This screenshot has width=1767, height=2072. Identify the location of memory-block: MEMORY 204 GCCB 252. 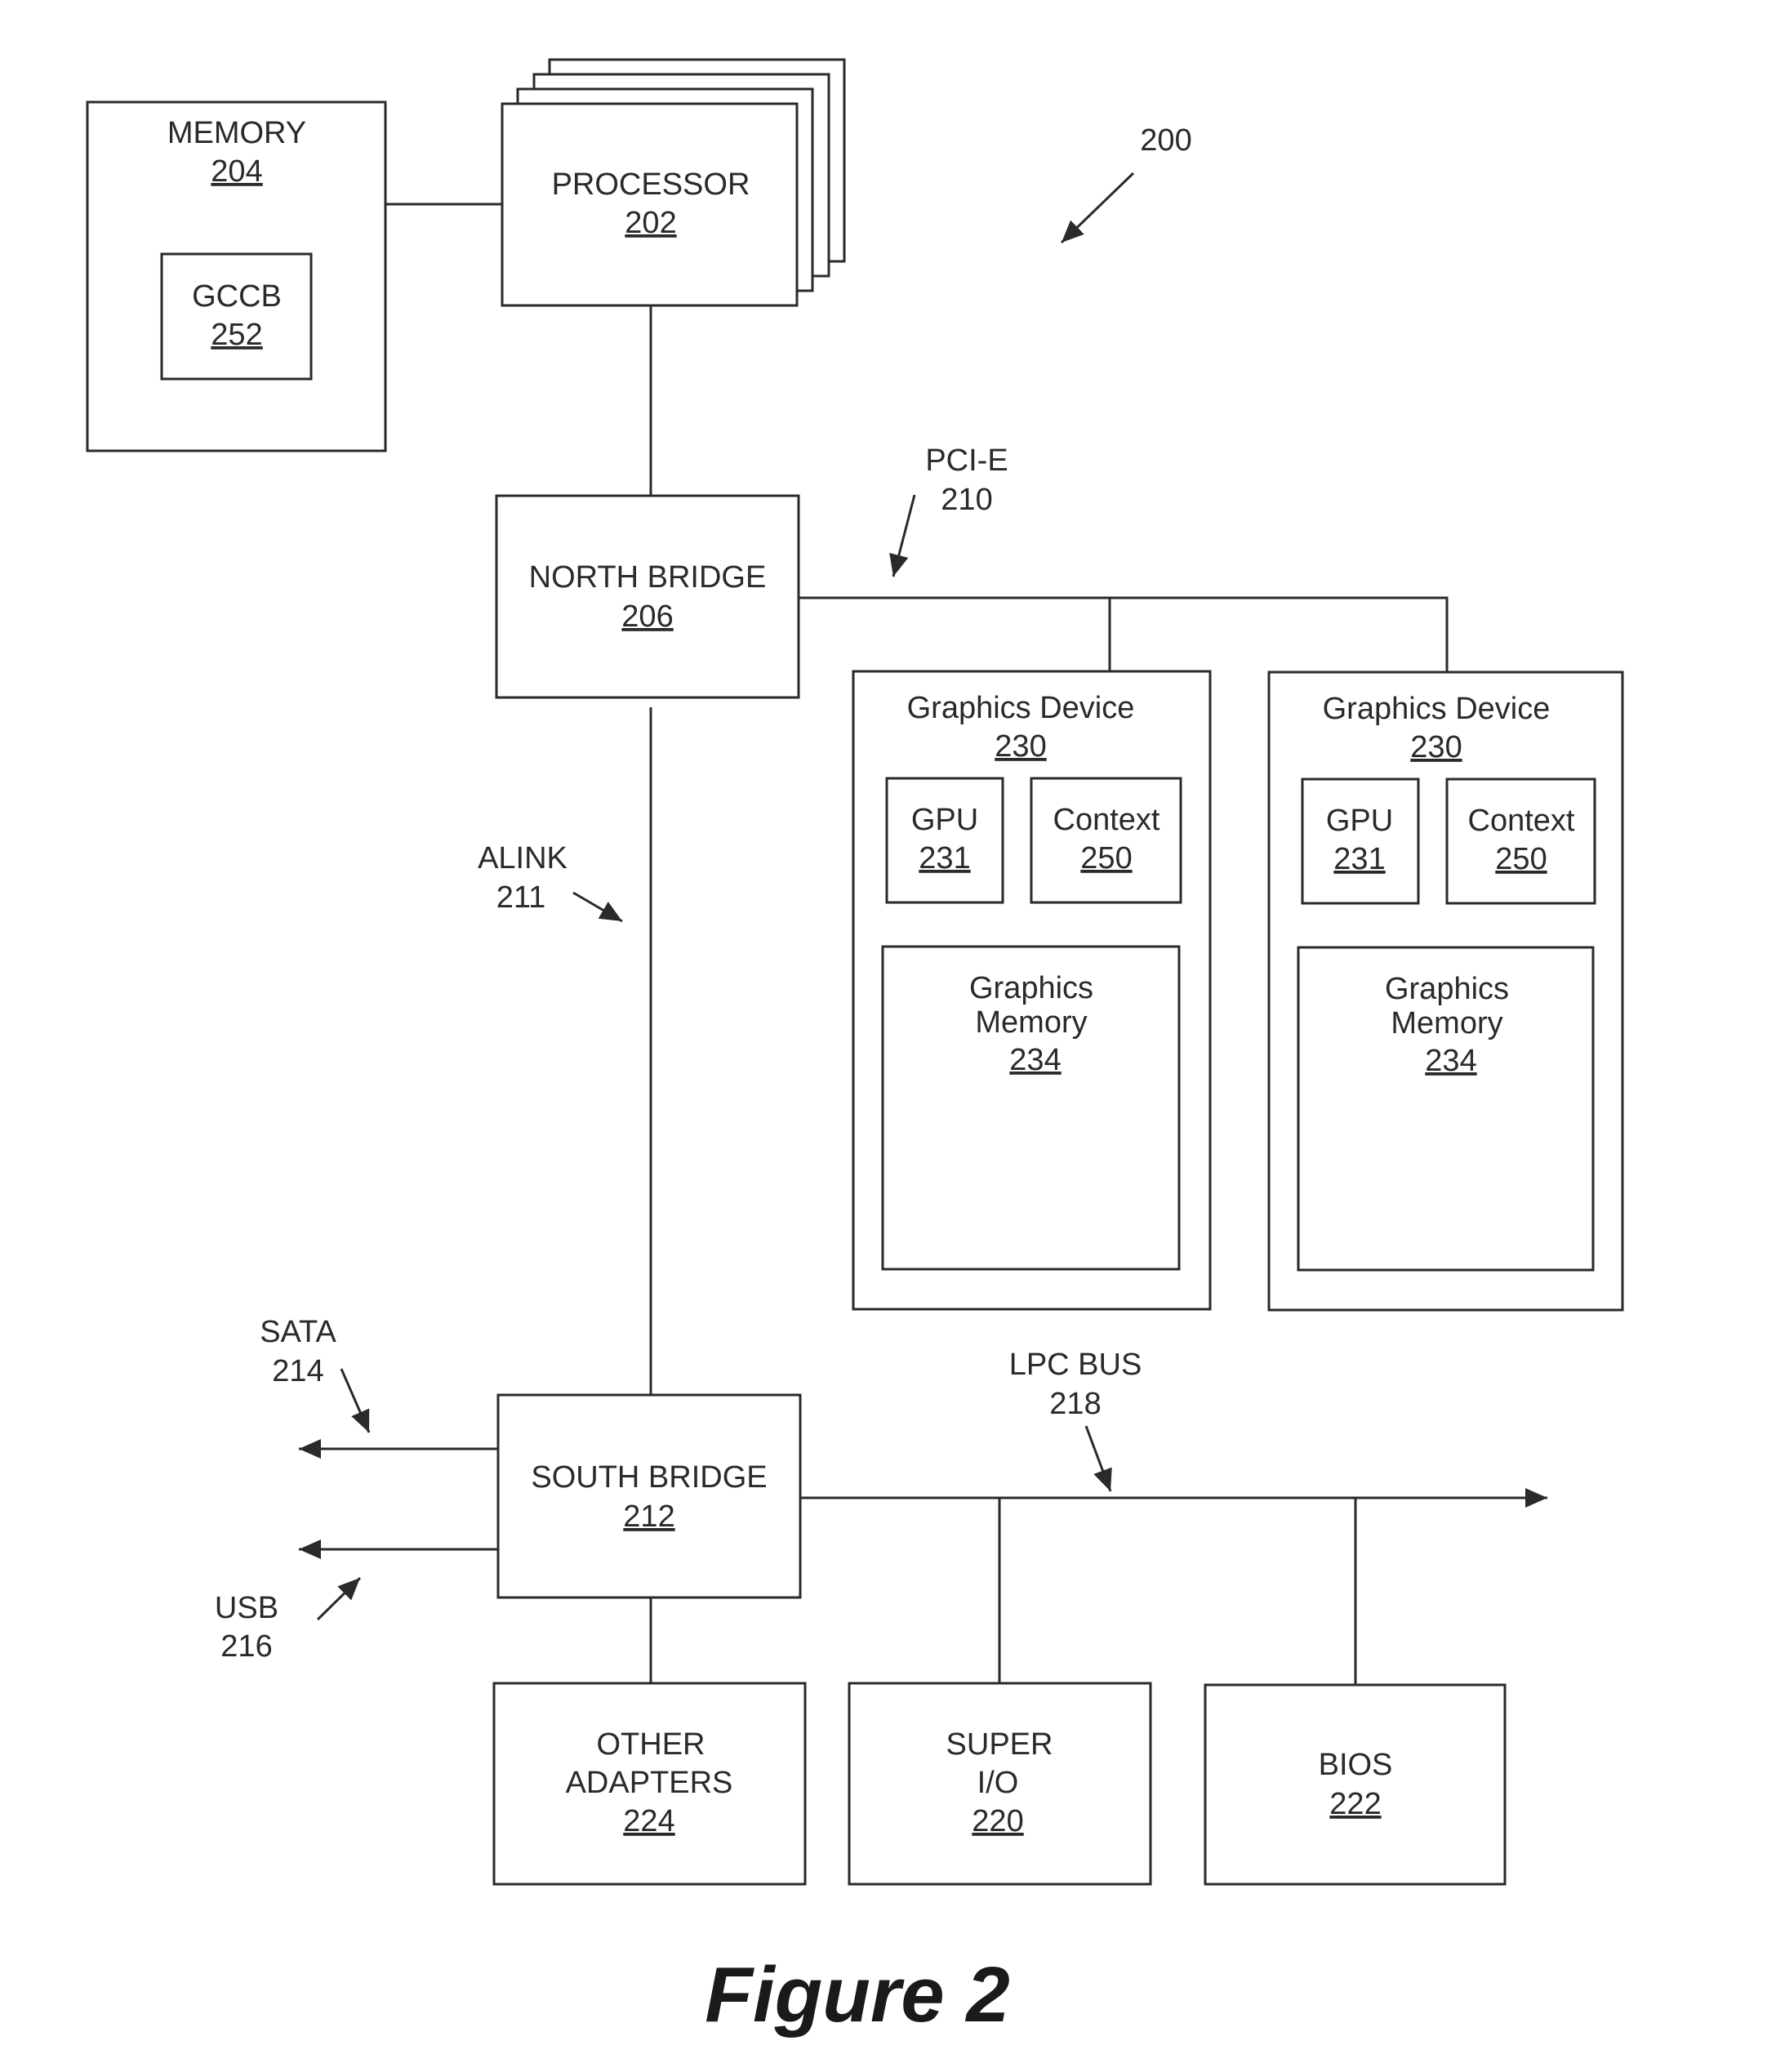
(236, 276).